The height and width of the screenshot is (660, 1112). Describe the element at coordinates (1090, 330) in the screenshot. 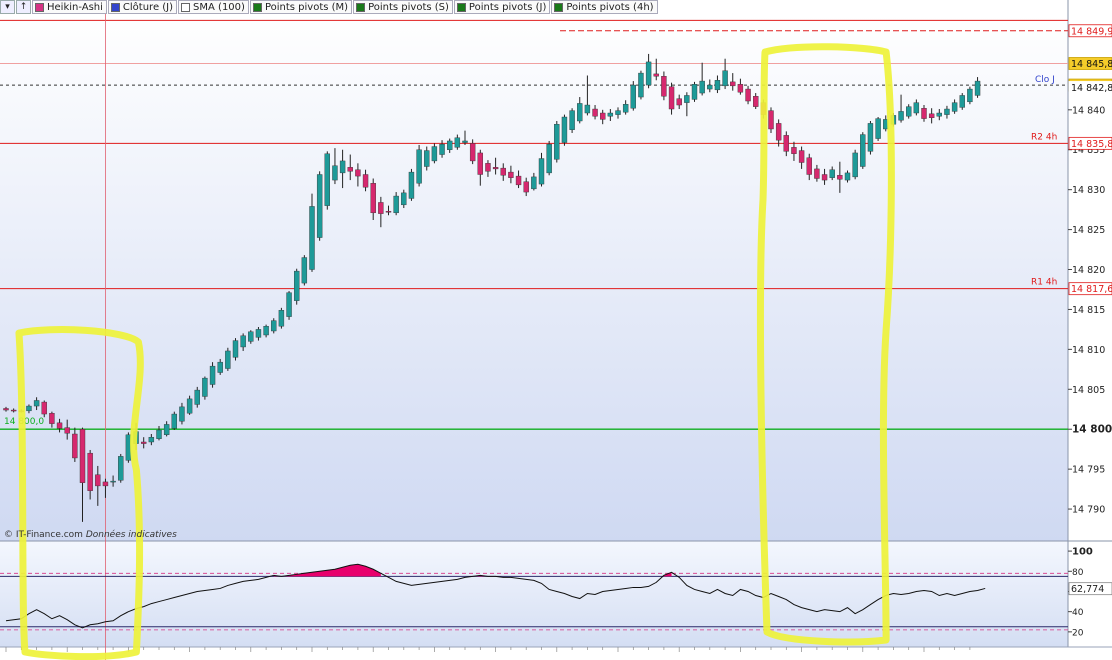

I see `axis-panel` at that location.